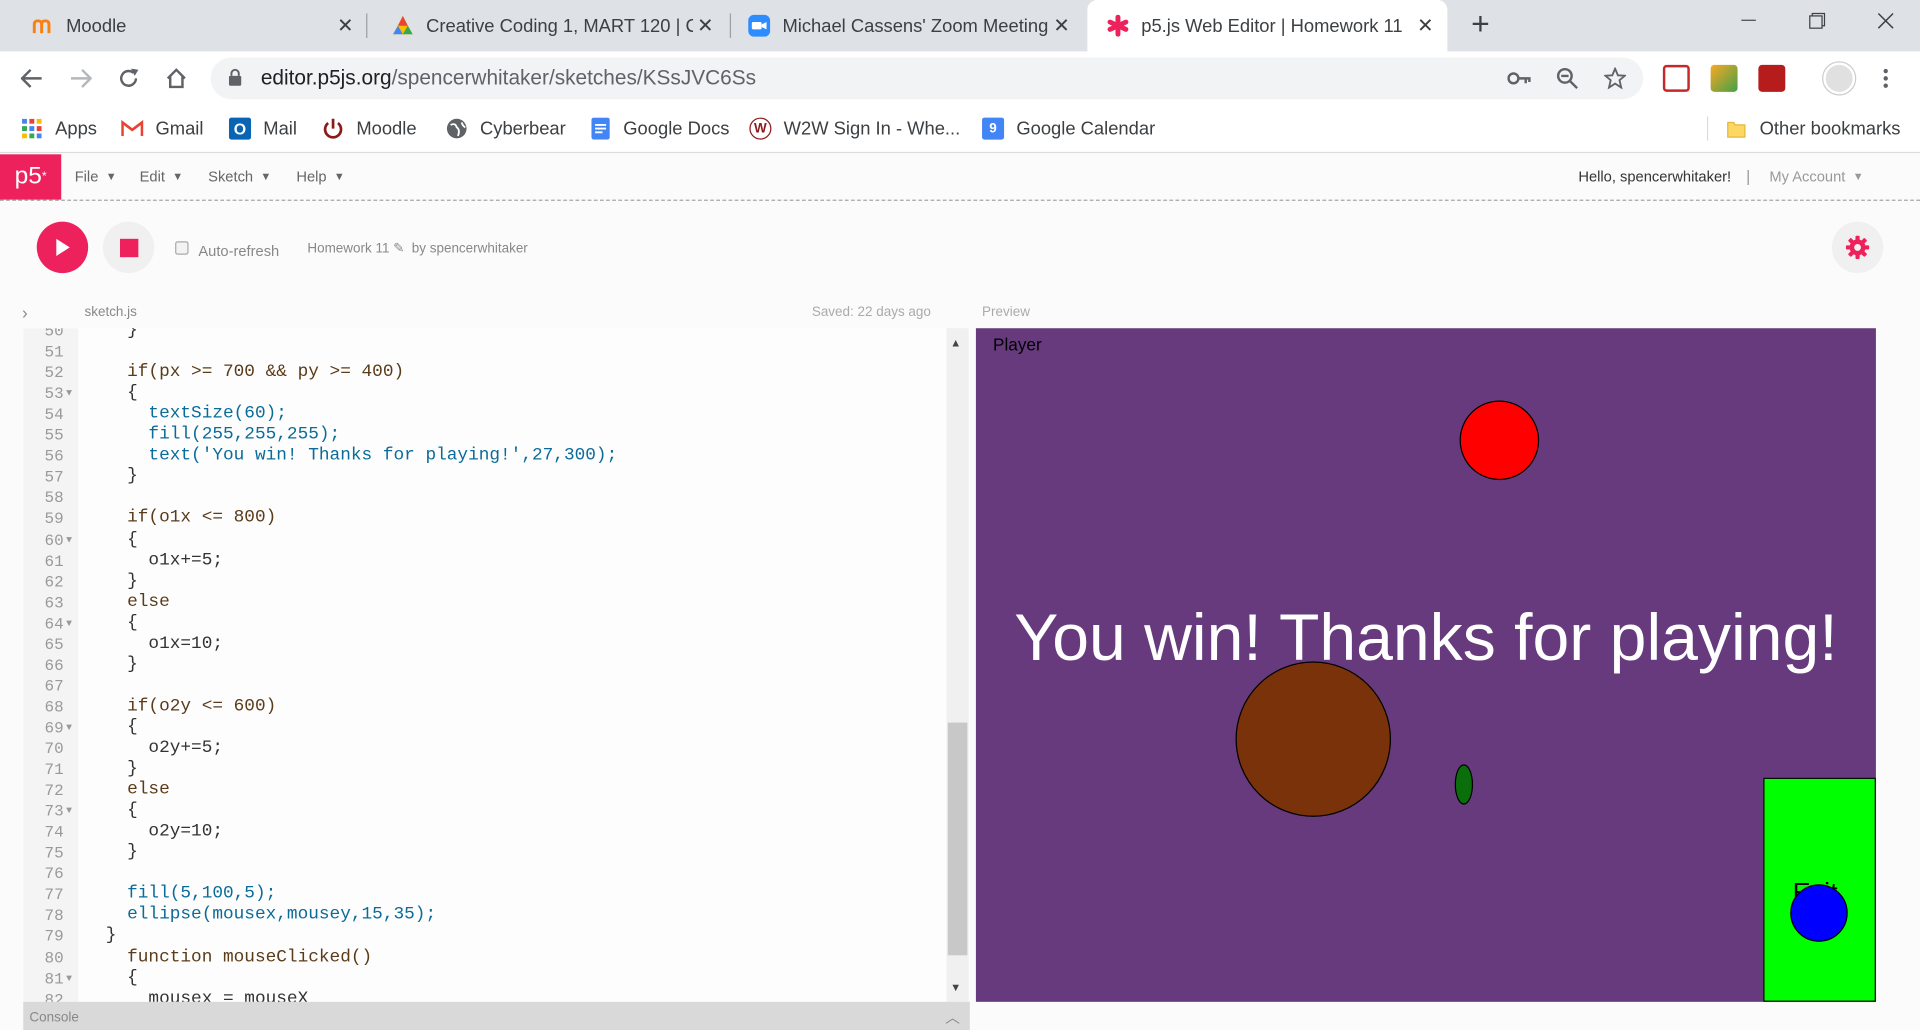 Image resolution: width=1920 pixels, height=1030 pixels. What do you see at coordinates (1886, 78) in the screenshot?
I see `chrome-menu-icon` at bounding box center [1886, 78].